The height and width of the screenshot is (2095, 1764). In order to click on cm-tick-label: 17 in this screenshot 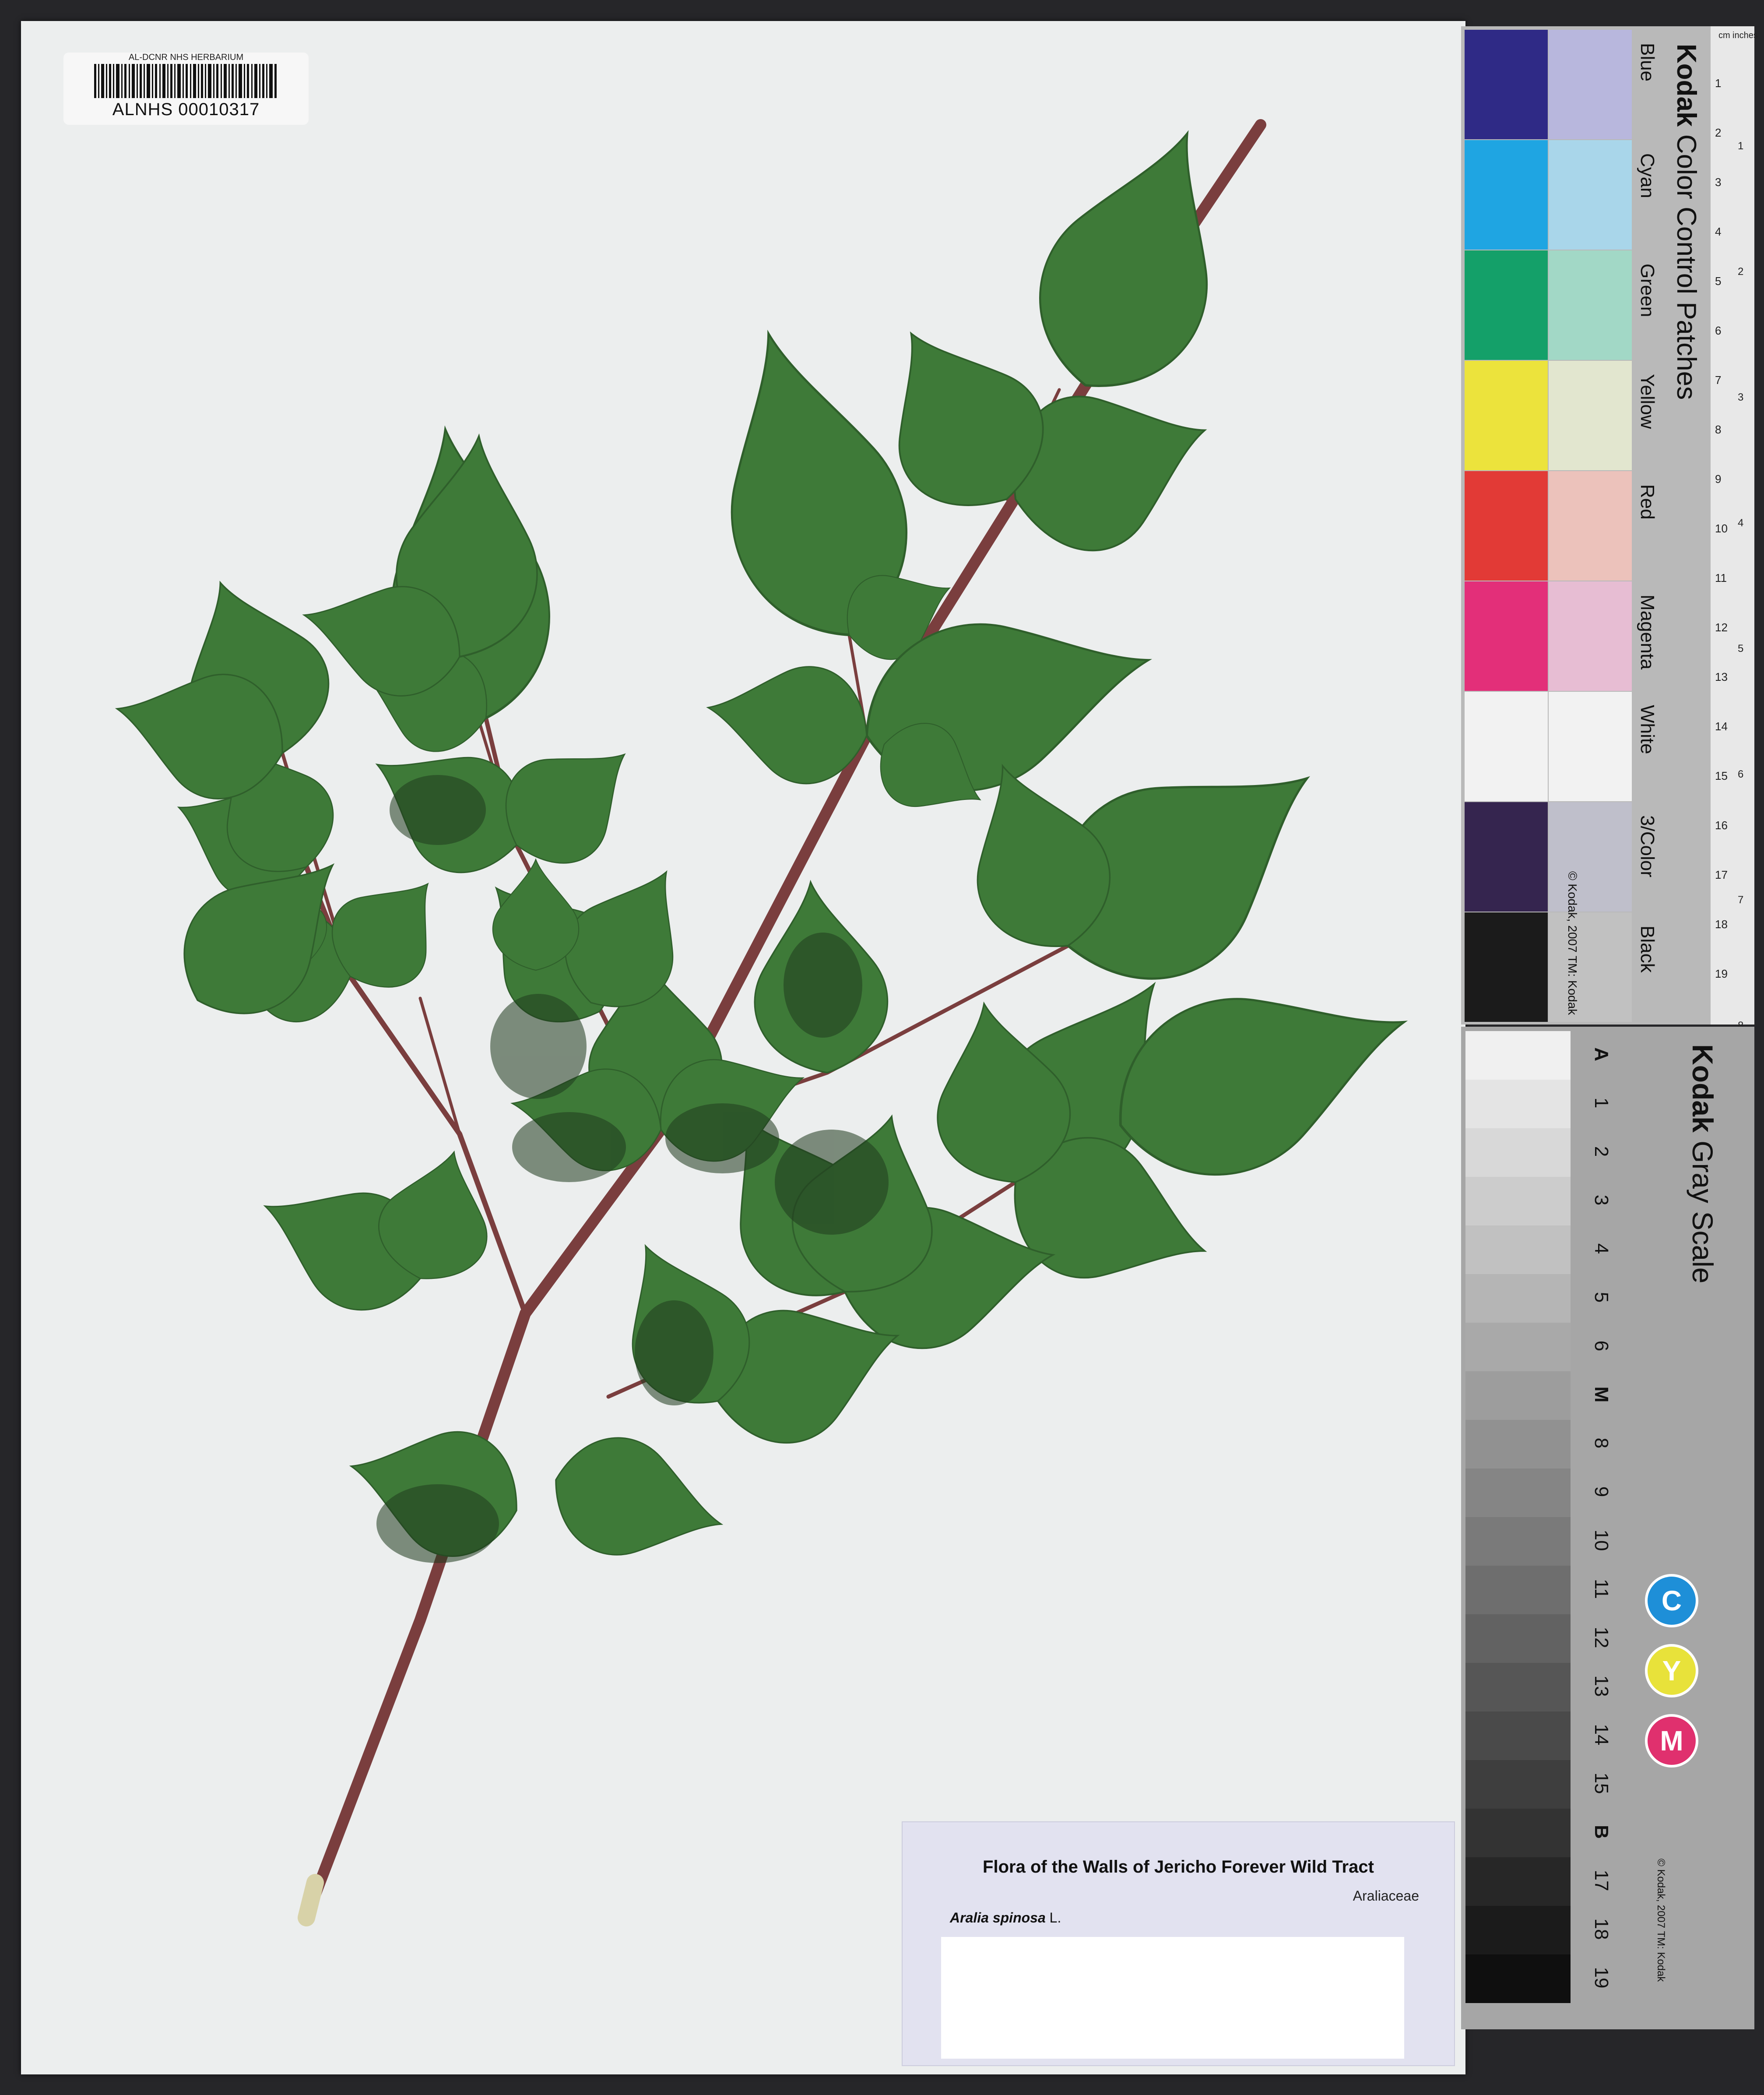, I will do `click(1721, 874)`.